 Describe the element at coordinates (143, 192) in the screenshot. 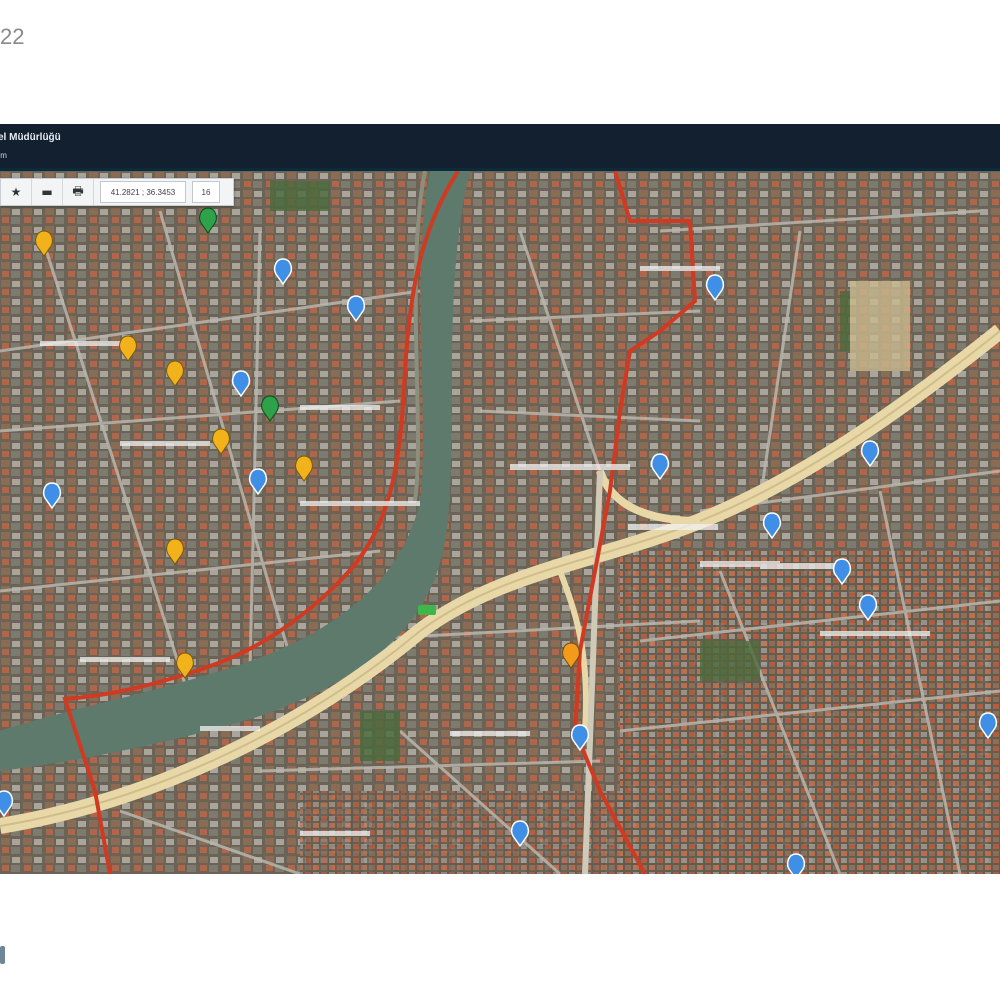

I see `coordinate-readout: 41.2821 ; 36.3453` at that location.